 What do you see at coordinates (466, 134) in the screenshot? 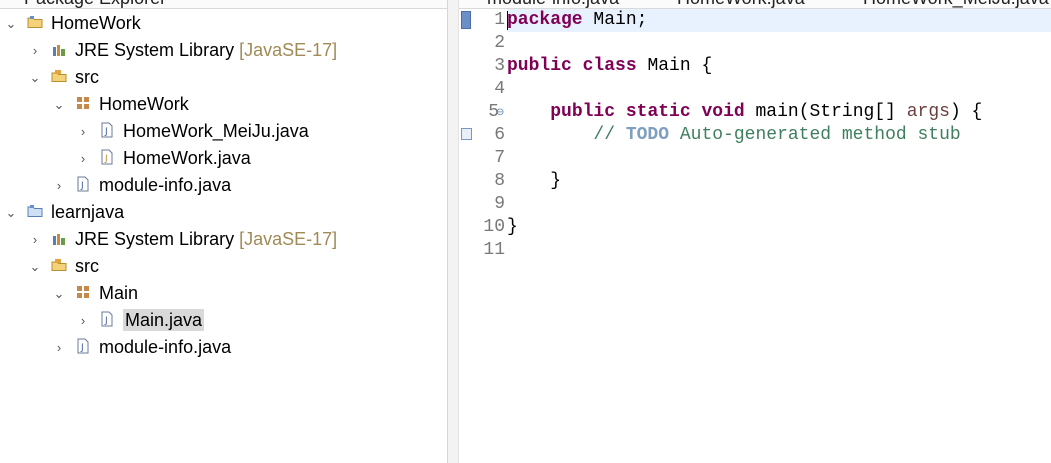
I see `task-marker-icon` at bounding box center [466, 134].